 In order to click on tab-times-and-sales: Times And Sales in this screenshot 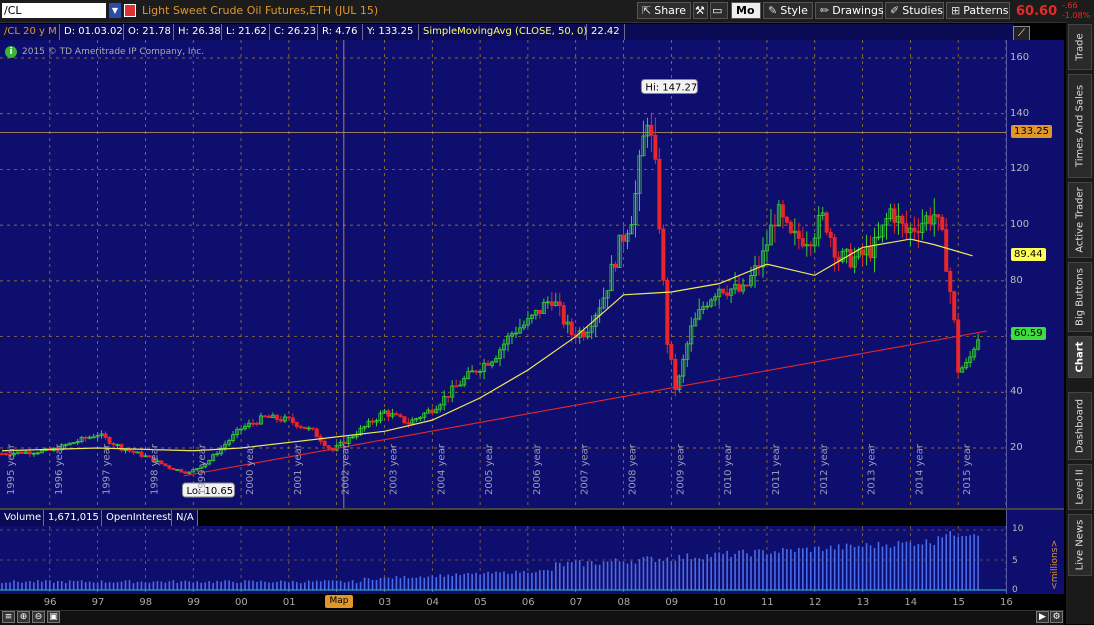, I will do `click(1080, 126)`.